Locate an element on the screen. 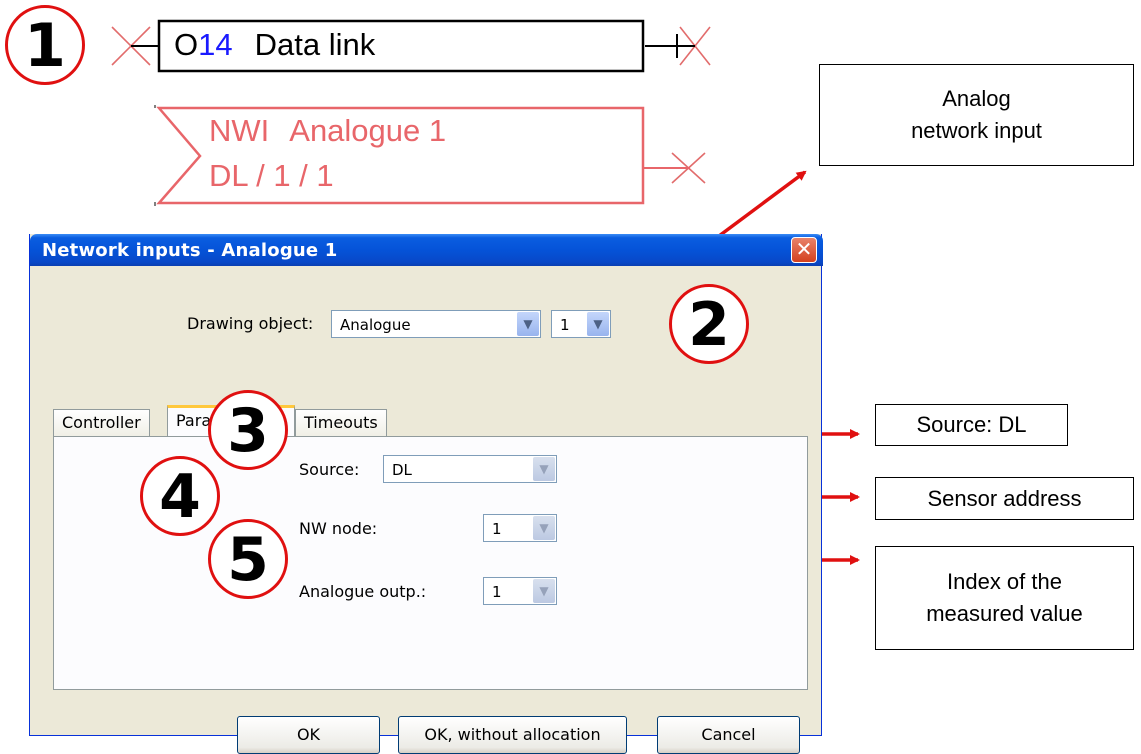 Image resolution: width=1141 pixels, height=754 pixels. callout-index-line1: Index of the is located at coordinates (1004, 582).